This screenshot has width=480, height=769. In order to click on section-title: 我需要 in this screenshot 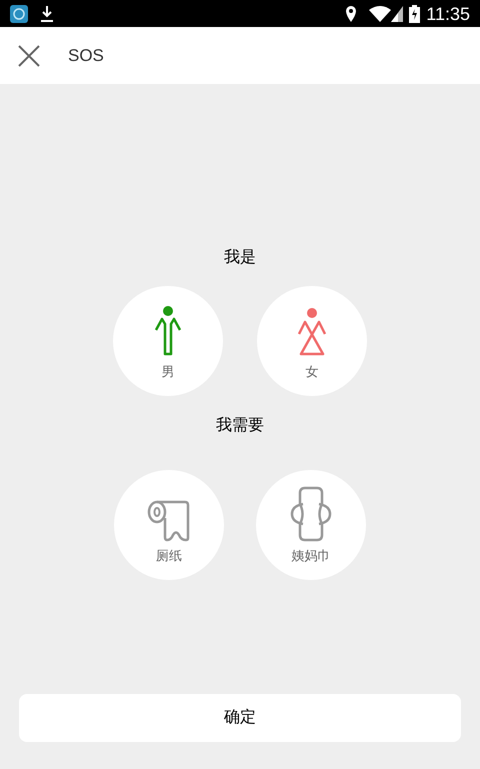, I will do `click(240, 426)`.